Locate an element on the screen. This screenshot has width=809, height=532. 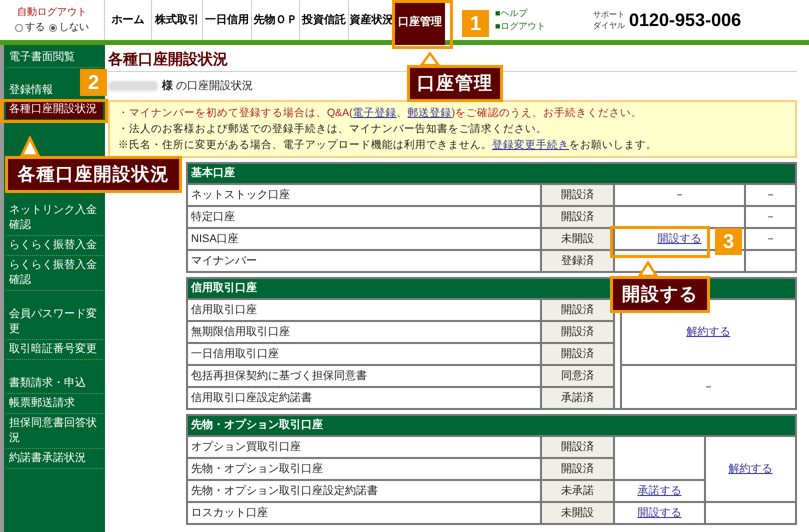
notice-text: ※氏名・住所に変更がある場合、電子アップロード機能は利用できません。登録変更手続き をお願いします。 is located at coordinates (388, 145).